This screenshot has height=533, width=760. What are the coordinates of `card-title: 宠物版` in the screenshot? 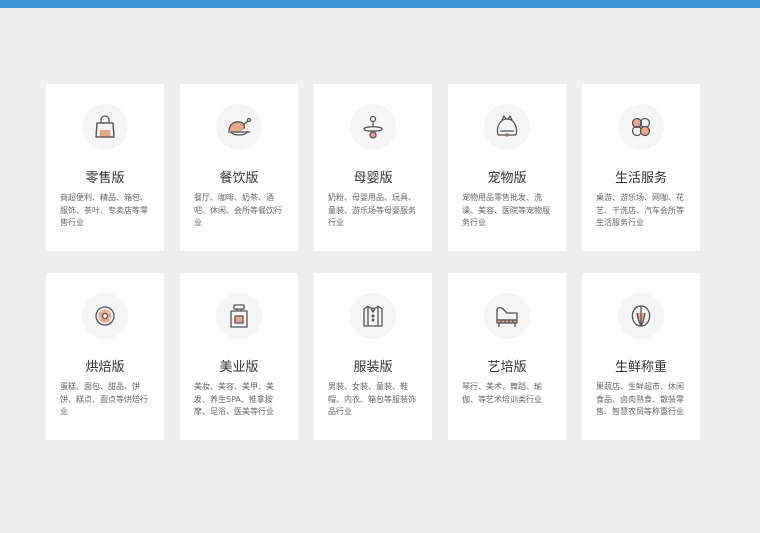 It's located at (507, 178).